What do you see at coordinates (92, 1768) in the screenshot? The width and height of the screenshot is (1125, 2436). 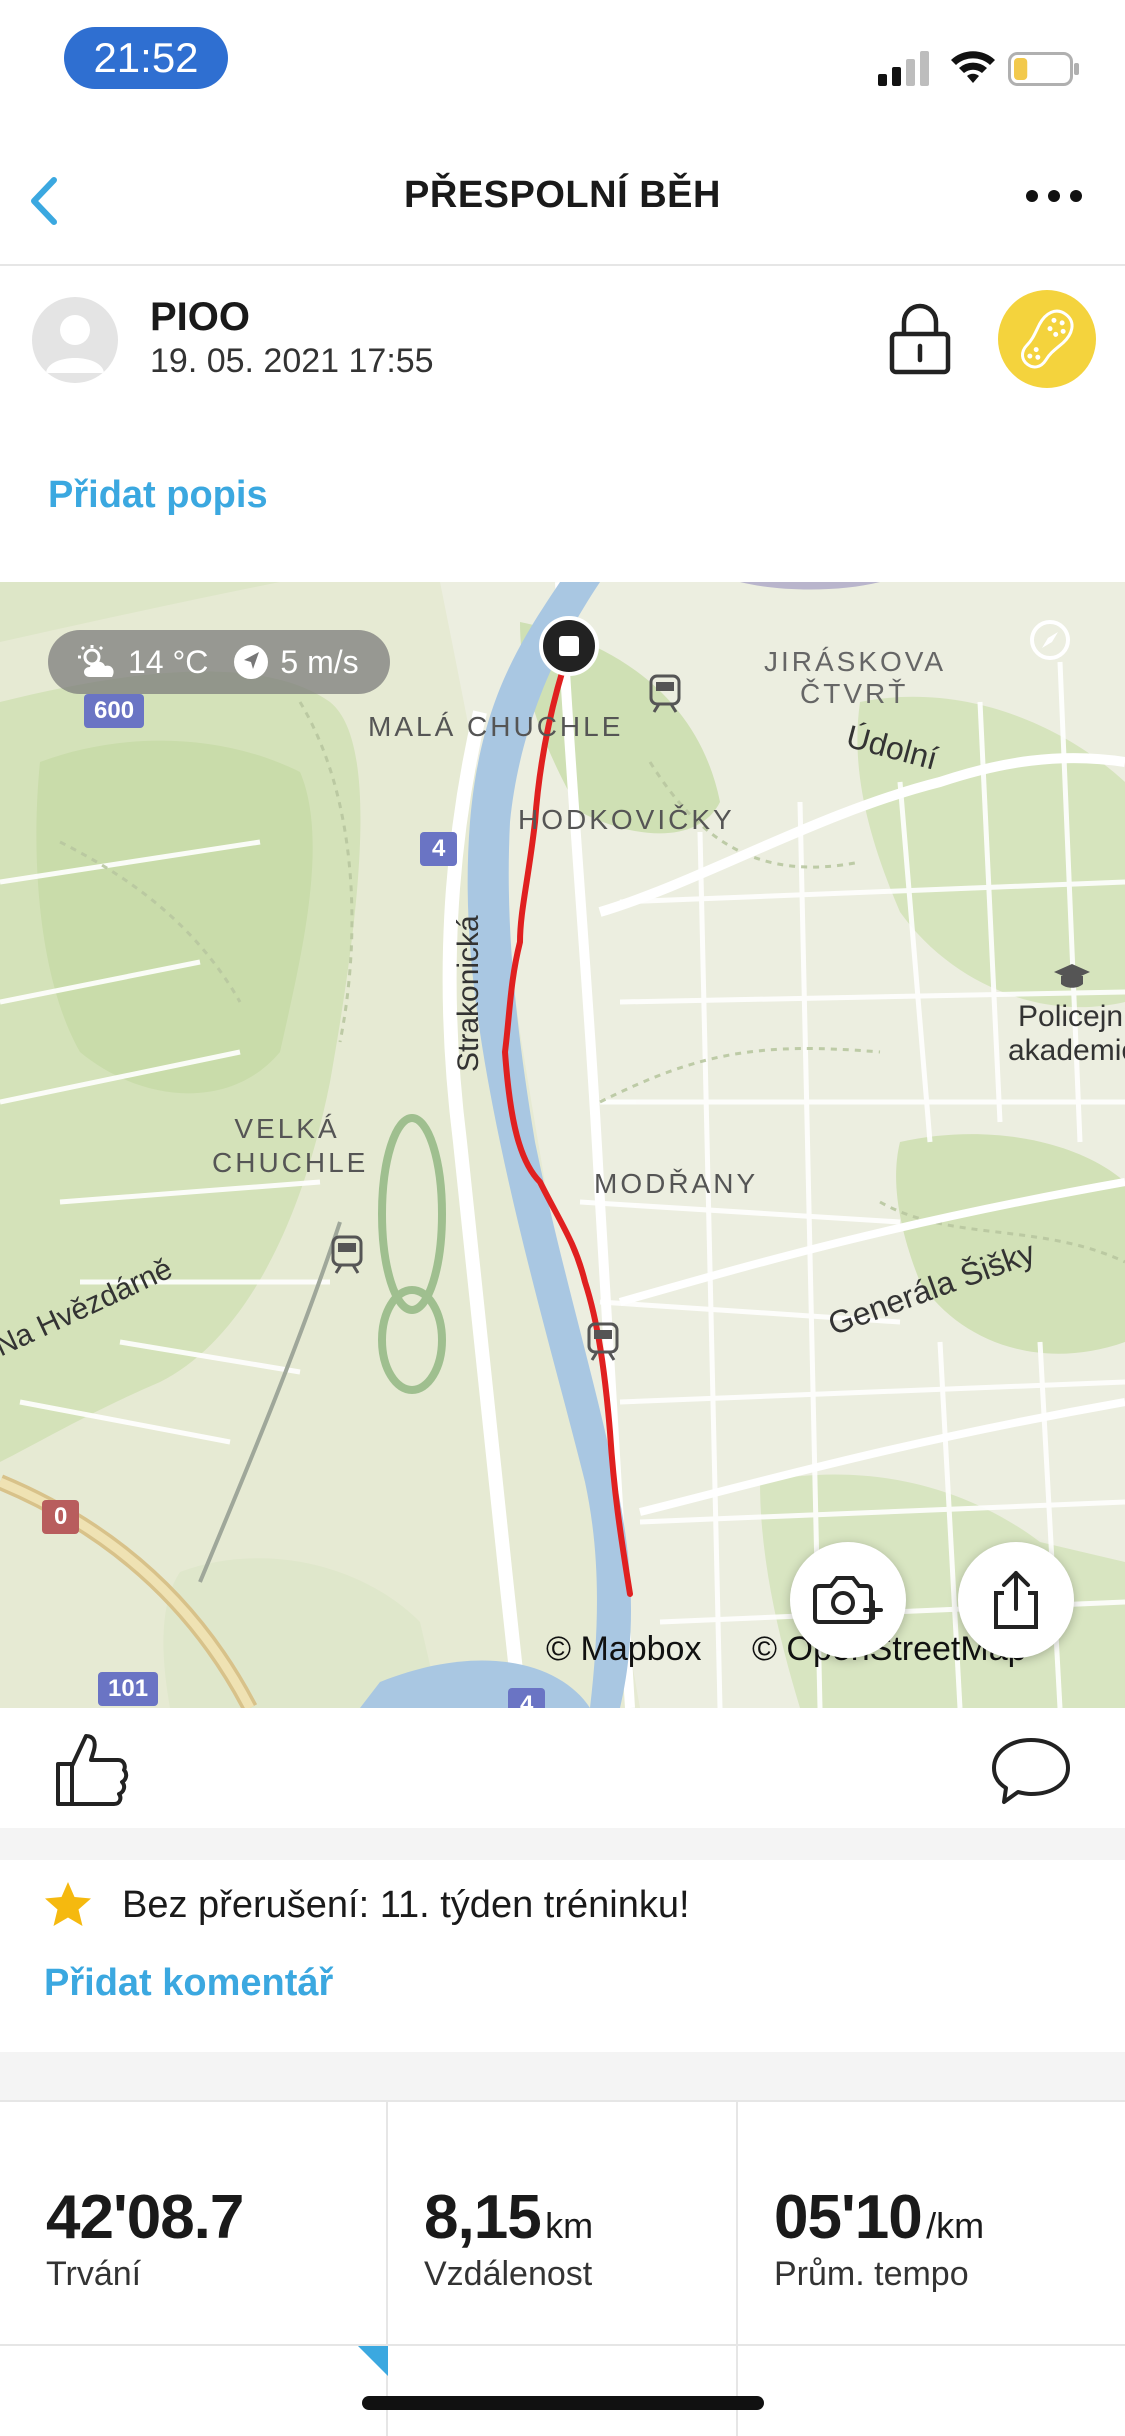 I see `like-icon` at bounding box center [92, 1768].